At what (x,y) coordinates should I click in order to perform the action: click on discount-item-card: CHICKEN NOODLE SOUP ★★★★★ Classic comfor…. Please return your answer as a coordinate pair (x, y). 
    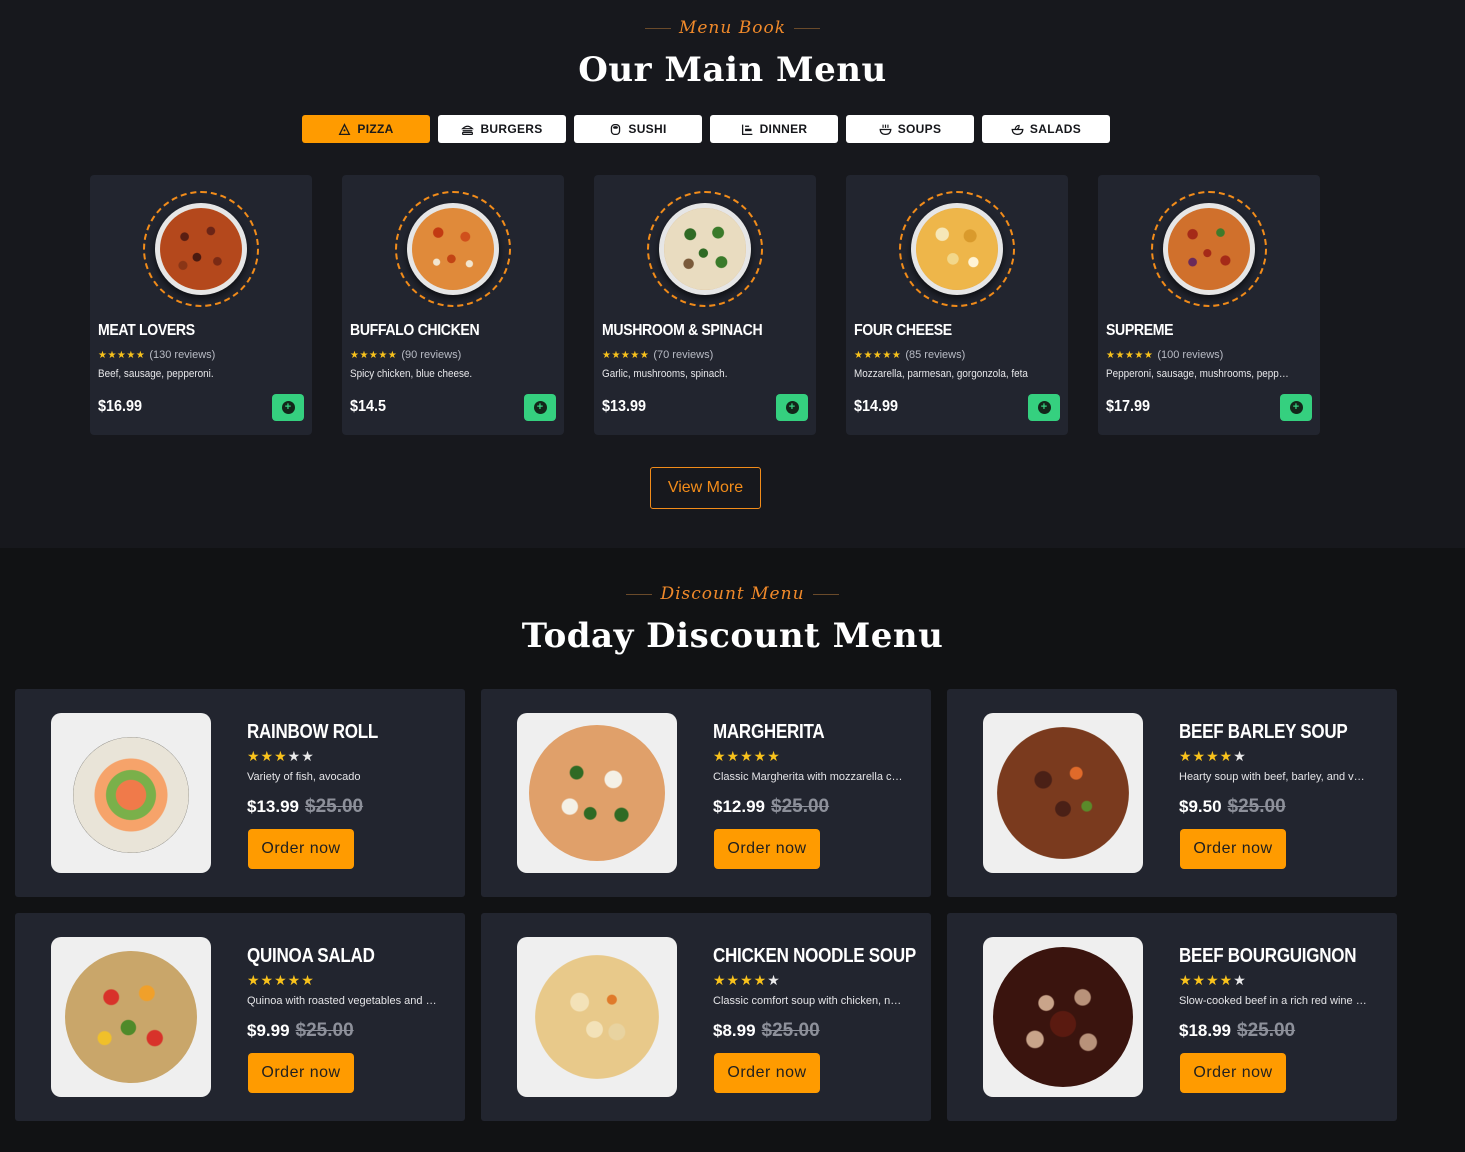
    Looking at the image, I should click on (706, 1017).